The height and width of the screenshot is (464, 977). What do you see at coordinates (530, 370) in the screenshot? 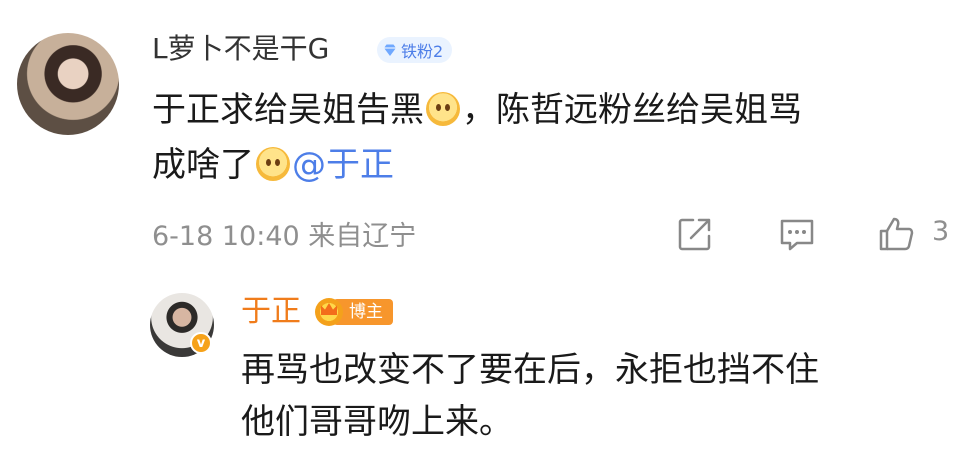
I see `reply-text-line1: 再骂也改变不了要在后，永拒也挡不住` at bounding box center [530, 370].